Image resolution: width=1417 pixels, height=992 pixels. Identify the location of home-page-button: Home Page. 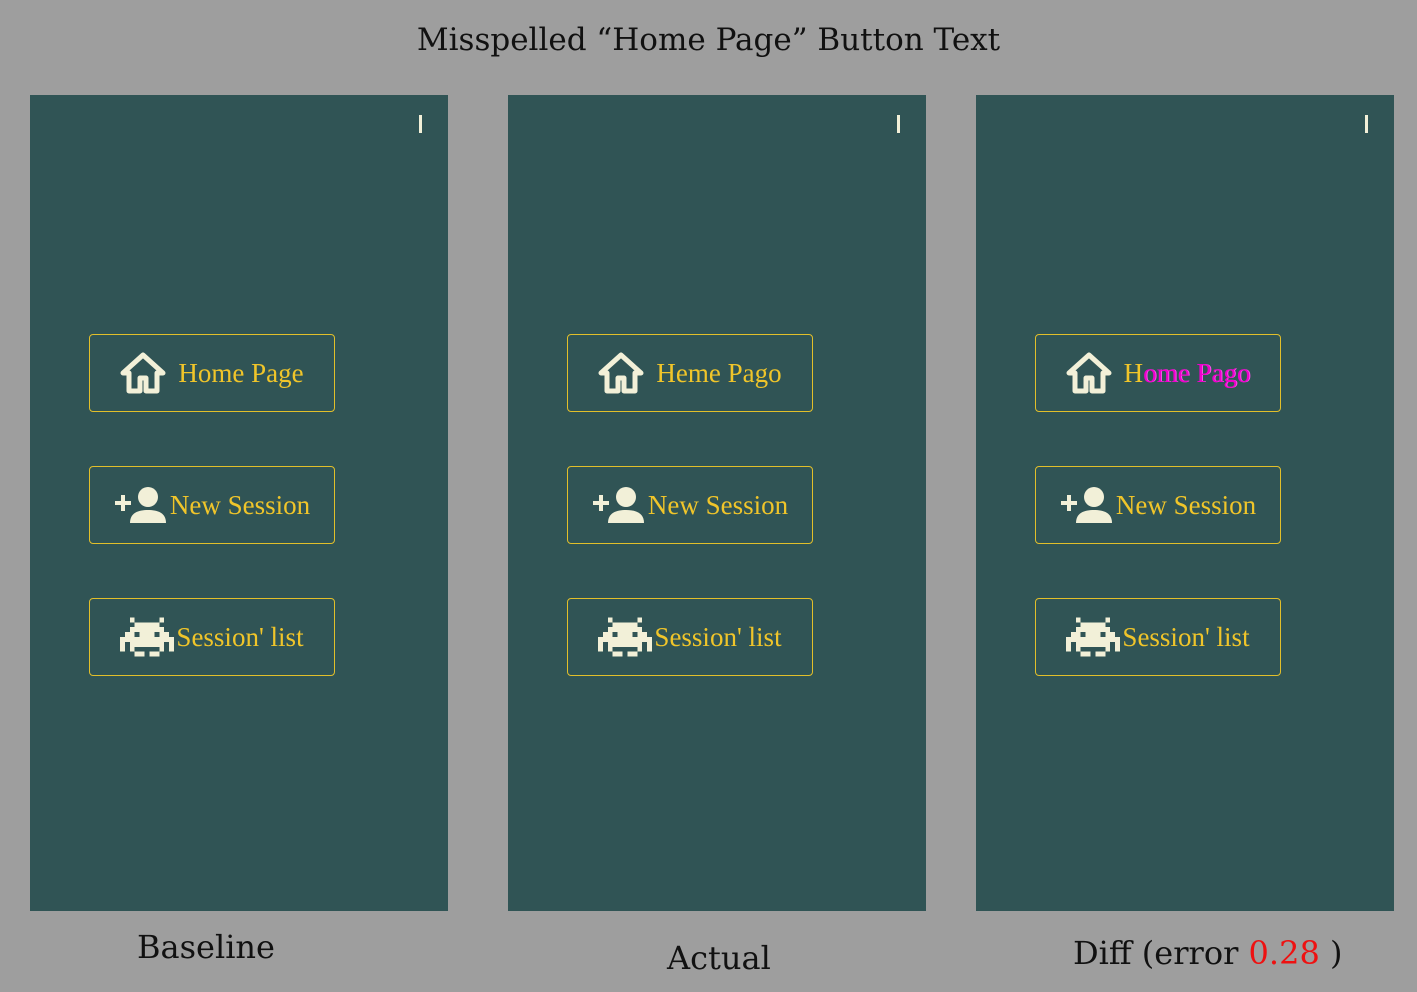
(212, 373).